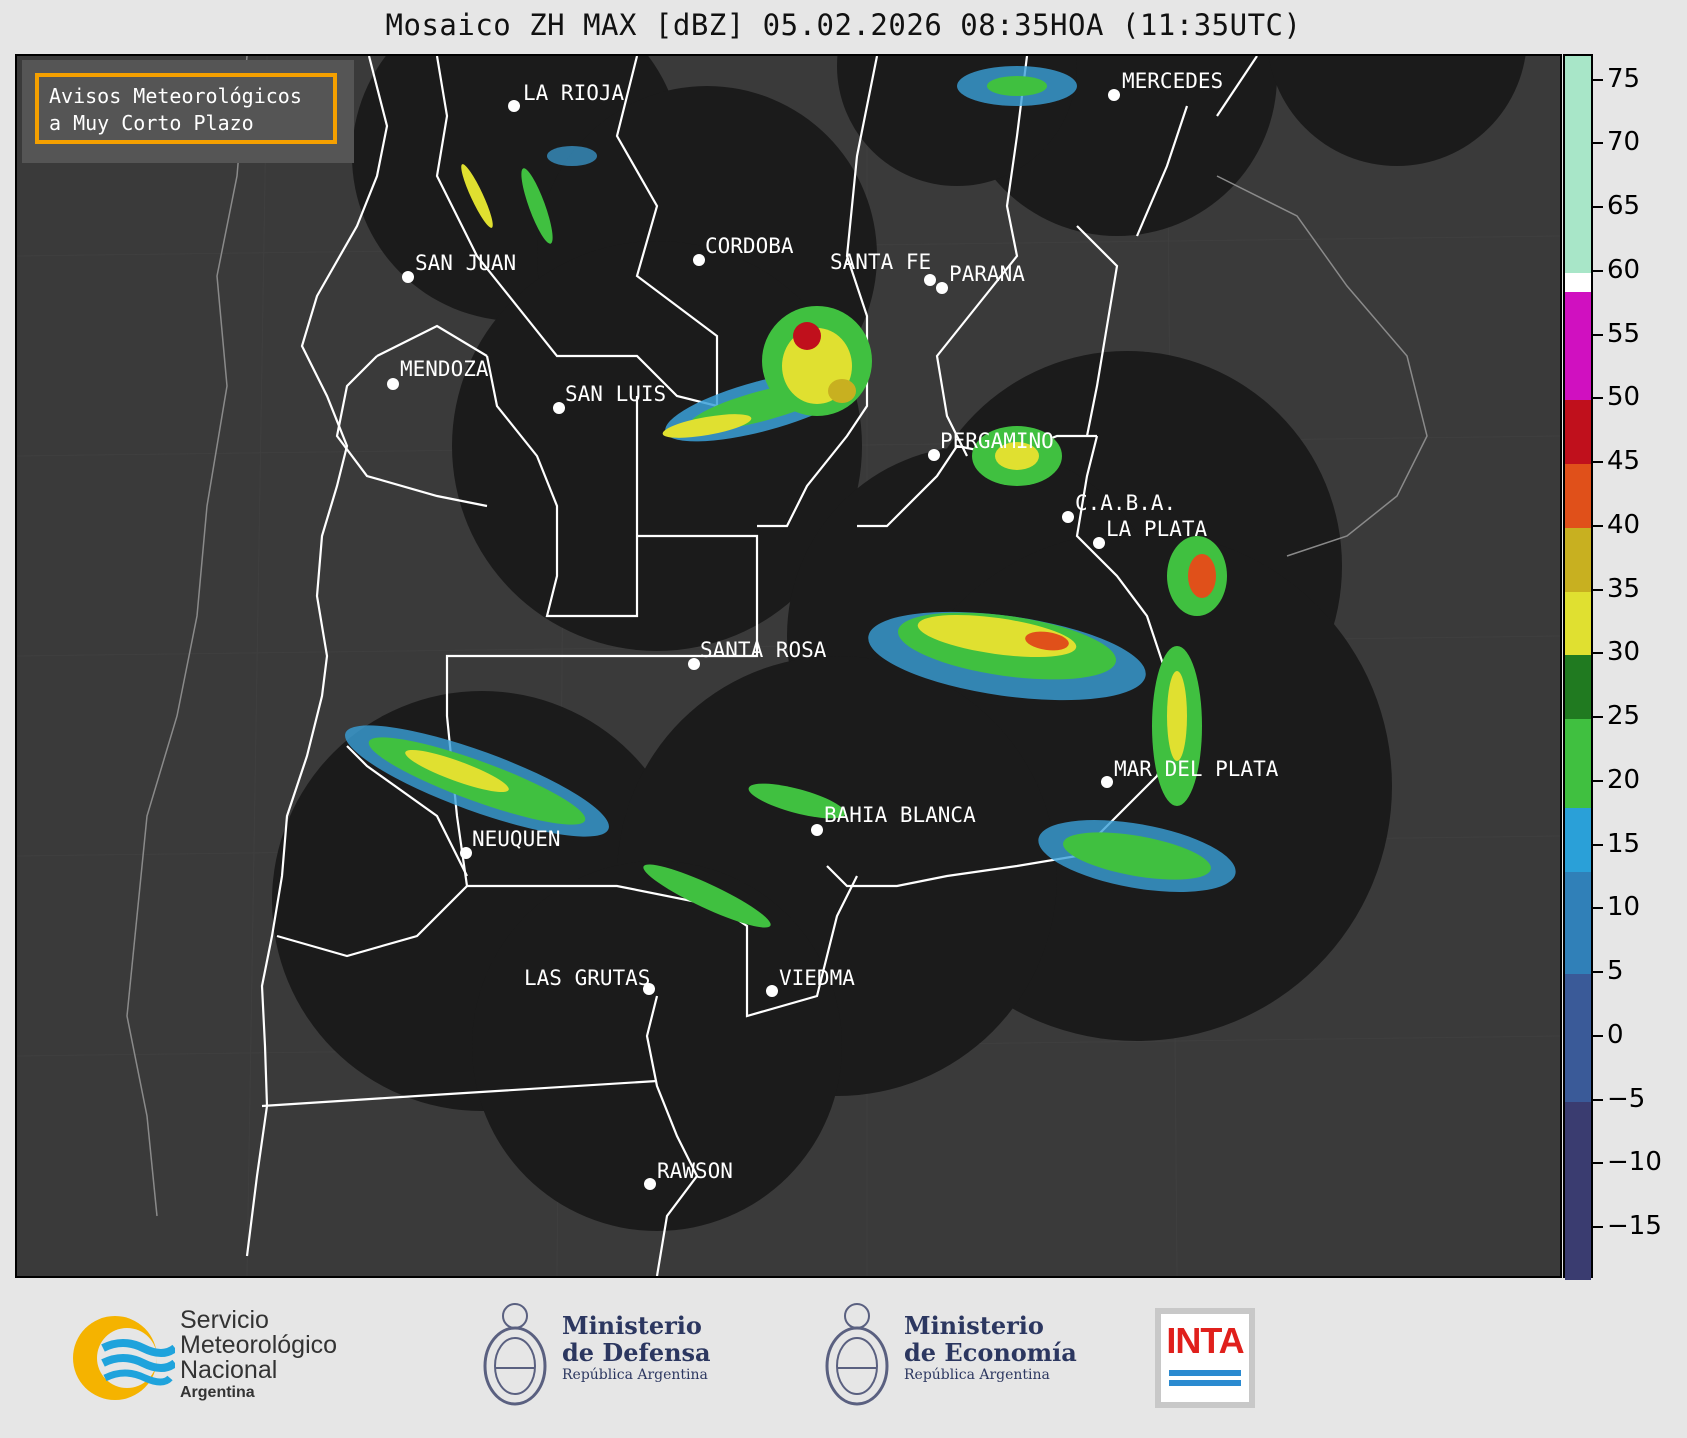 This screenshot has height=1438, width=1687. What do you see at coordinates (749, 246) in the screenshot?
I see `city-label-cordoba: CORDOBA` at bounding box center [749, 246].